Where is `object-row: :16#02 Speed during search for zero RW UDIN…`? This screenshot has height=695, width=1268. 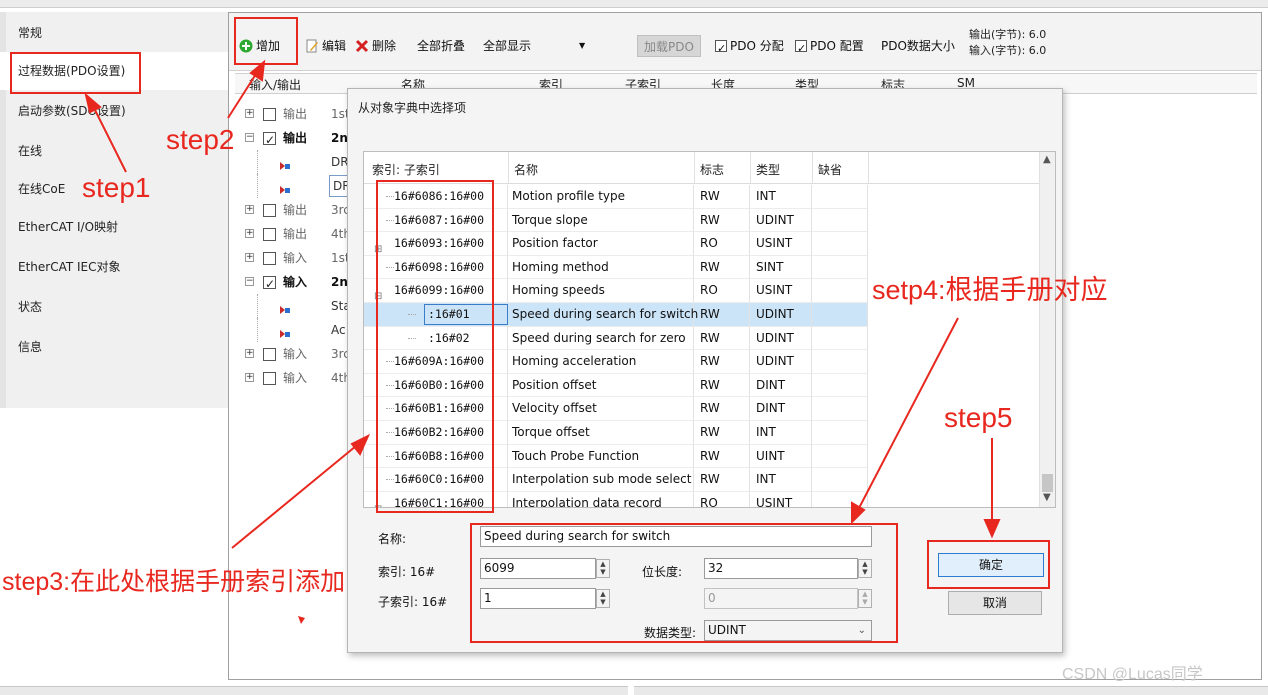 object-row: :16#02 Speed during search for zero RW UDIN… is located at coordinates (616, 338).